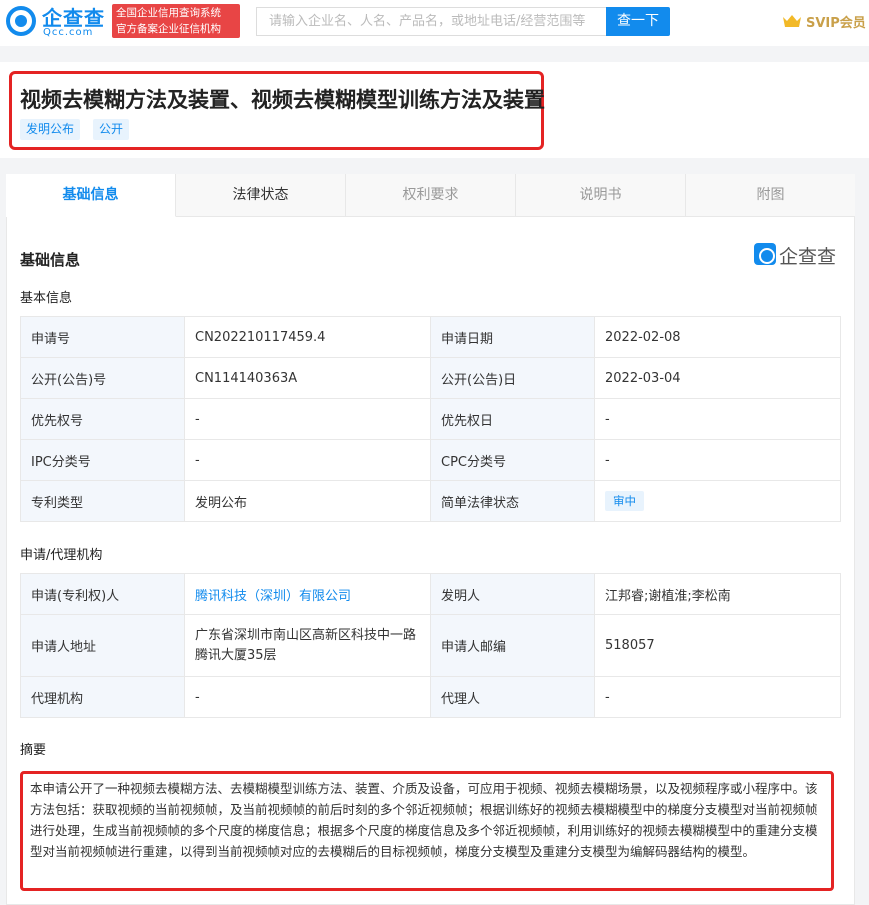  What do you see at coordinates (717, 460) in the screenshot?
I see `value-cpc: -` at bounding box center [717, 460].